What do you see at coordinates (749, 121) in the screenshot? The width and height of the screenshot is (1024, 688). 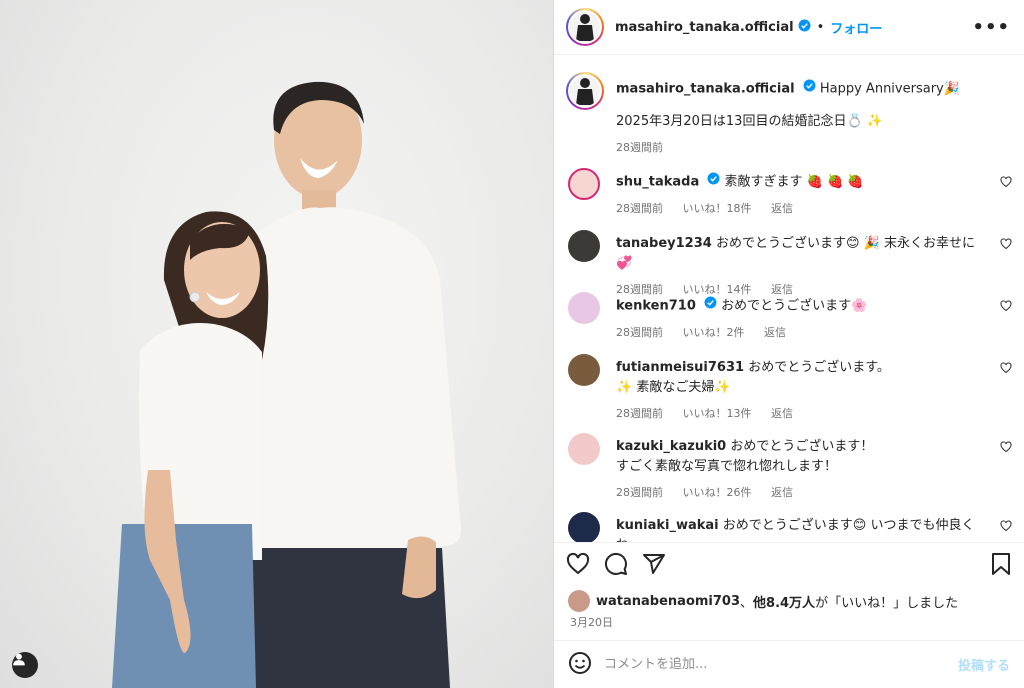 I see `caption-text: 2025年3月20日は13回目の結婚記念日💍 ✨` at bounding box center [749, 121].